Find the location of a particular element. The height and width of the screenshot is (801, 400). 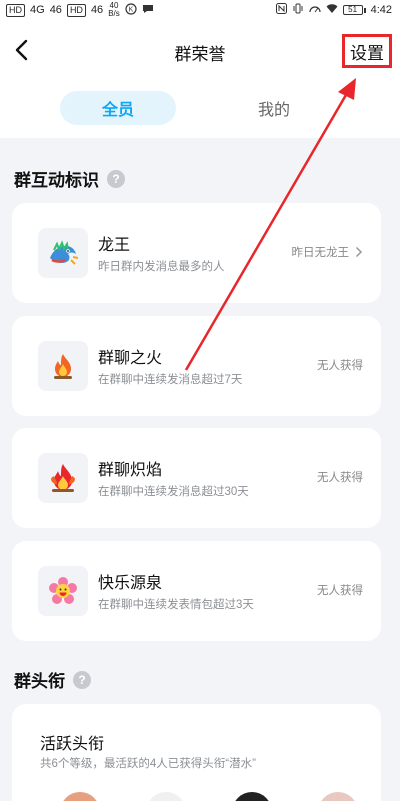

hd-indicator: HD is located at coordinates (15, 10).